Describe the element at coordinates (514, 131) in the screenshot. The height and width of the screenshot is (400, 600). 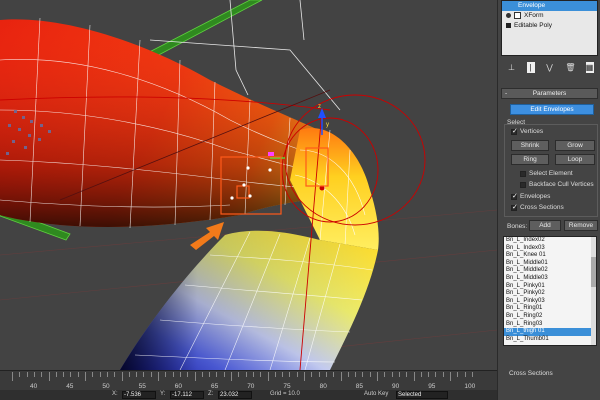
I see `vertices-checkbox` at that location.